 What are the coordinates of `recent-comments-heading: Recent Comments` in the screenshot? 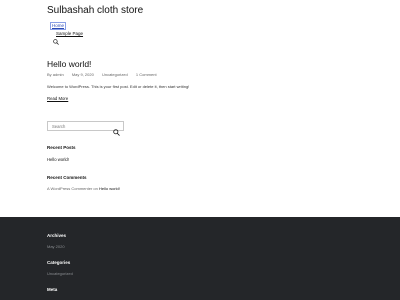 It's located at (67, 177).